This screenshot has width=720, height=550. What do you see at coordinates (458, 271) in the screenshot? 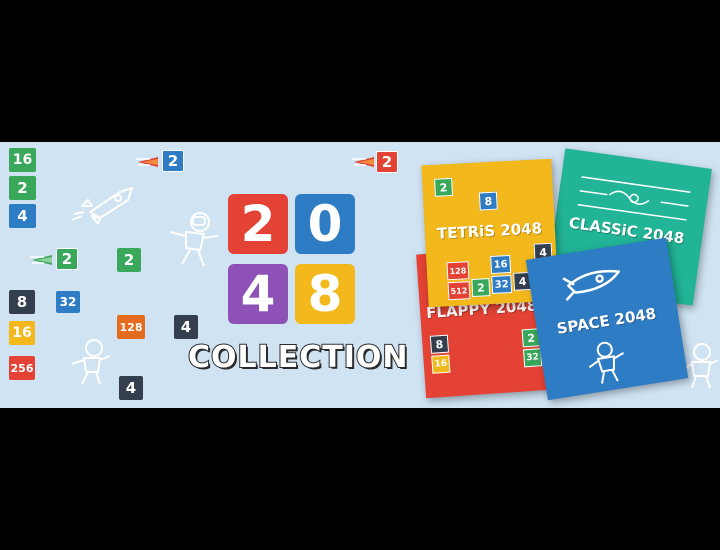
I see `tetris-tile: 128` at bounding box center [458, 271].